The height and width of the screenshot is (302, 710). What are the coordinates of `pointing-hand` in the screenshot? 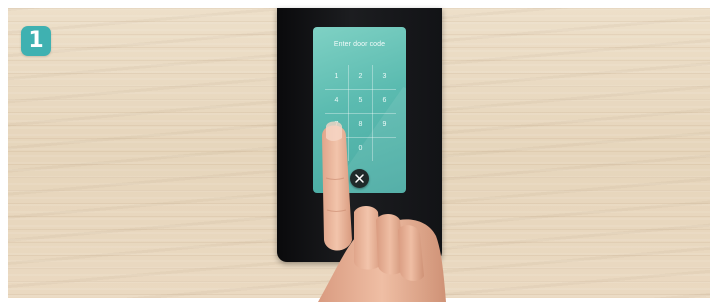 It's located at (382, 211).